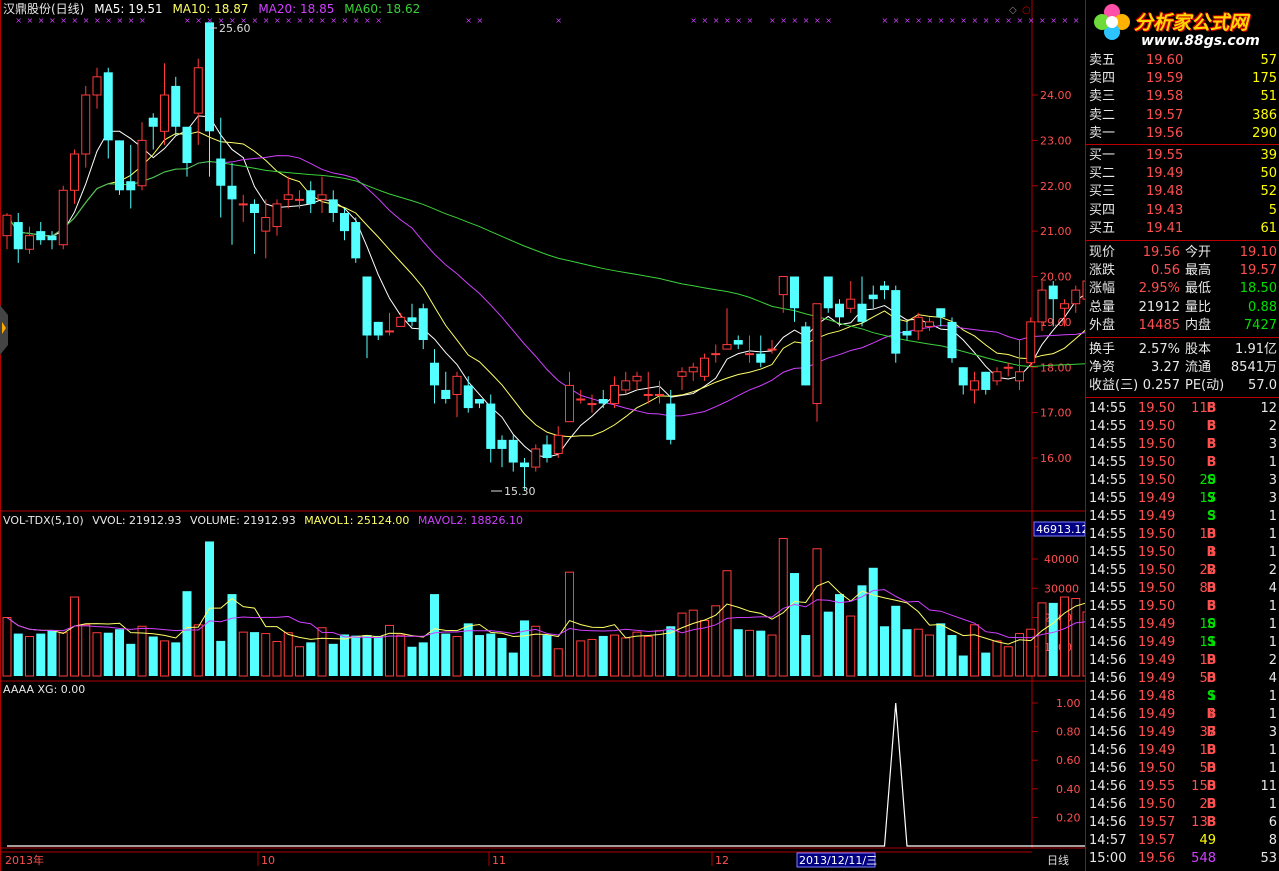 This screenshot has height=871, width=1279. What do you see at coordinates (1182, 308) in the screenshot?
I see `stat-row: 总量 21912 量比 0.88` at bounding box center [1182, 308].